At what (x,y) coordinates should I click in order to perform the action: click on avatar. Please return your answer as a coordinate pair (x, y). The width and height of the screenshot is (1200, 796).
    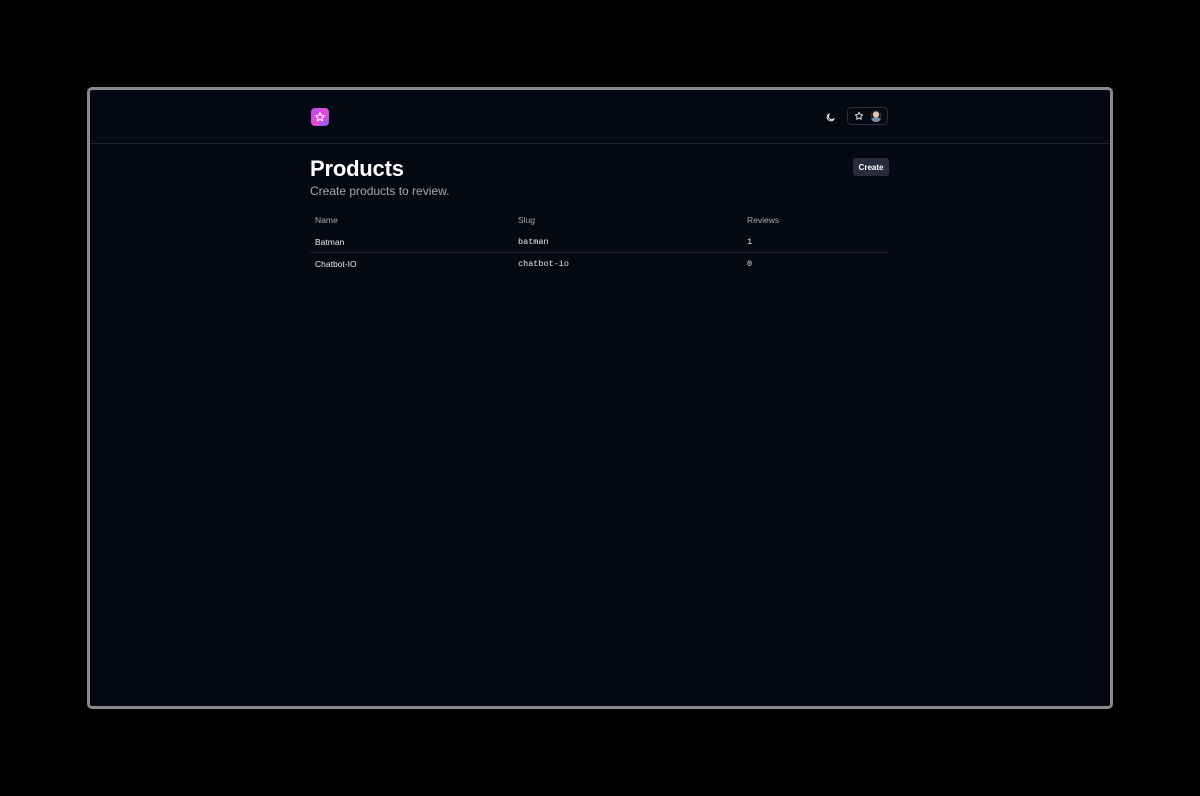
    Looking at the image, I should click on (876, 116).